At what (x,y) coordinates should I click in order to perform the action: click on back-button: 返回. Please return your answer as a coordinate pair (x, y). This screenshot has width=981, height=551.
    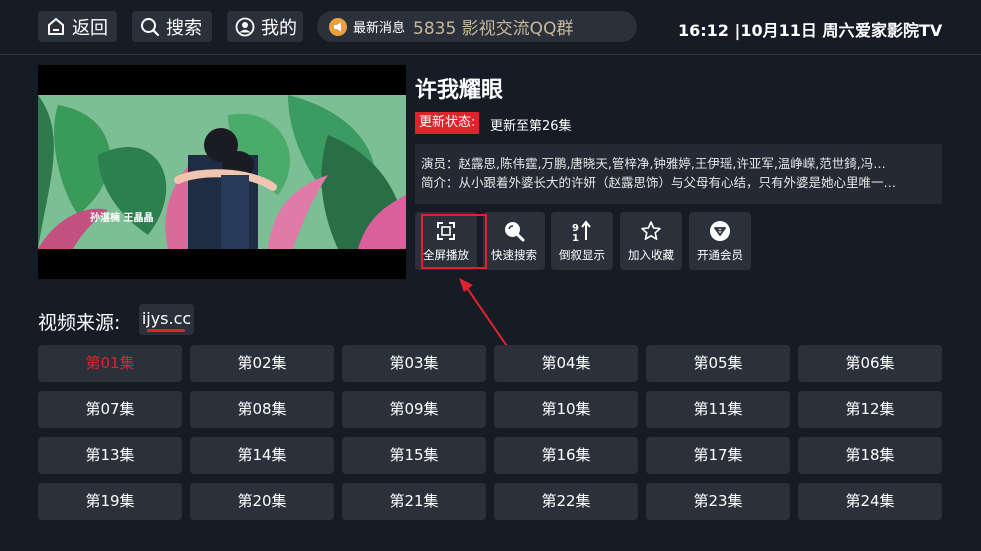
    Looking at the image, I should click on (77, 26).